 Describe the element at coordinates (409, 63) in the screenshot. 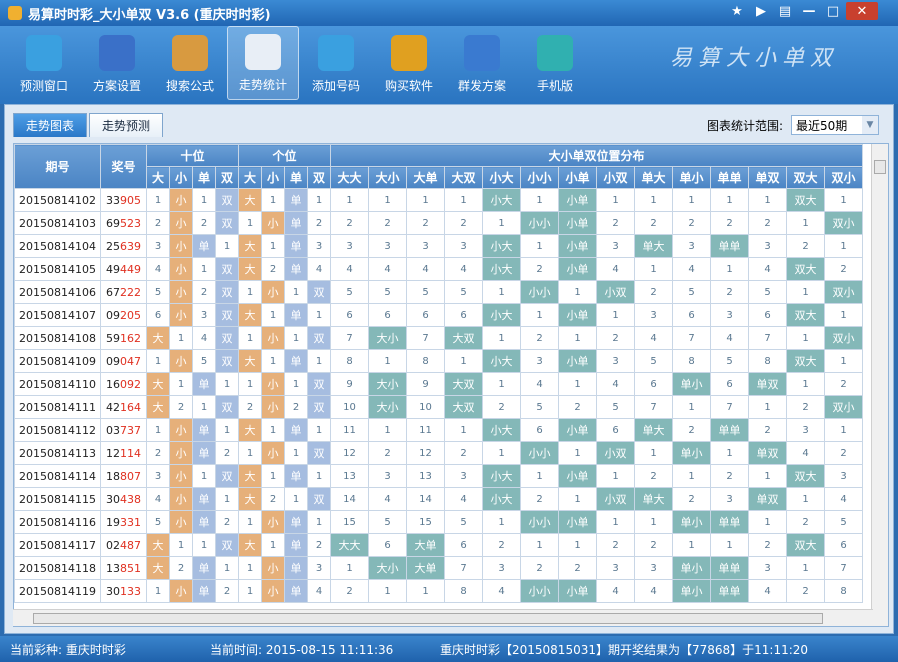

I see `toolbar-button-6: 购买软件` at that location.